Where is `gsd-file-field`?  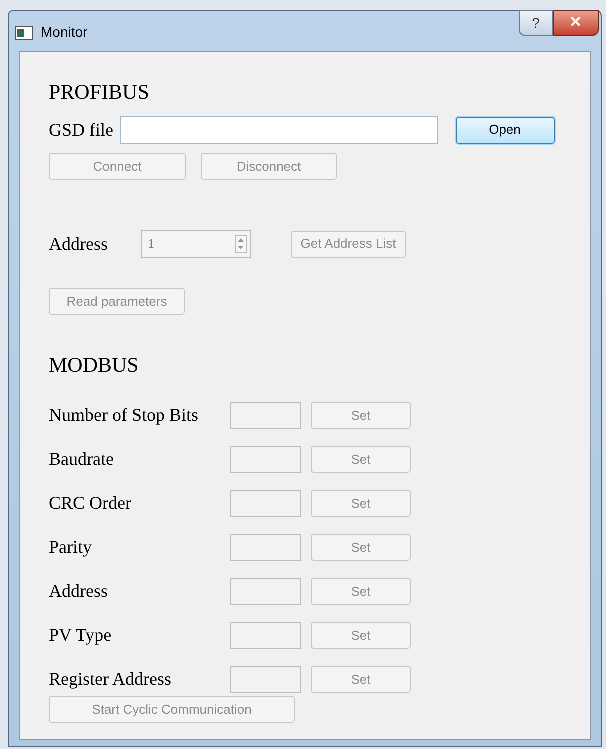
gsd-file-field is located at coordinates (279, 130).